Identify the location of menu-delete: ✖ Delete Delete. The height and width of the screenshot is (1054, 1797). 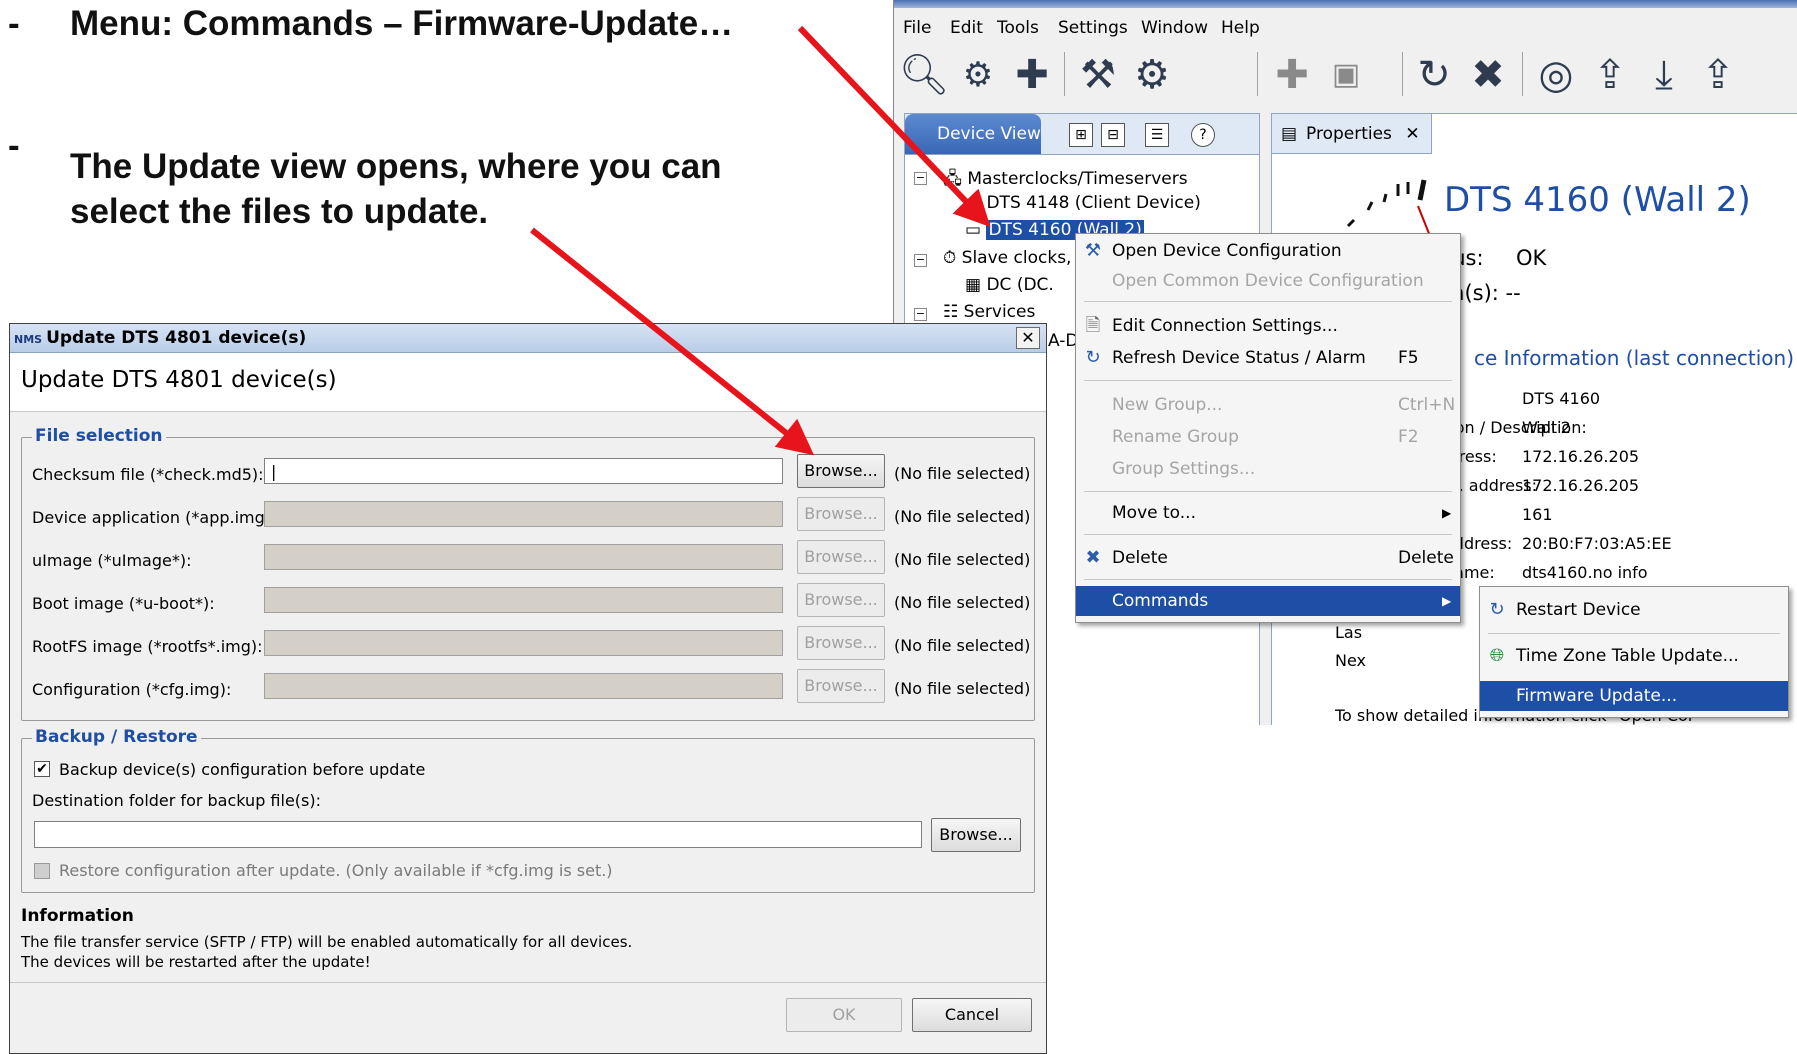
(1268, 558).